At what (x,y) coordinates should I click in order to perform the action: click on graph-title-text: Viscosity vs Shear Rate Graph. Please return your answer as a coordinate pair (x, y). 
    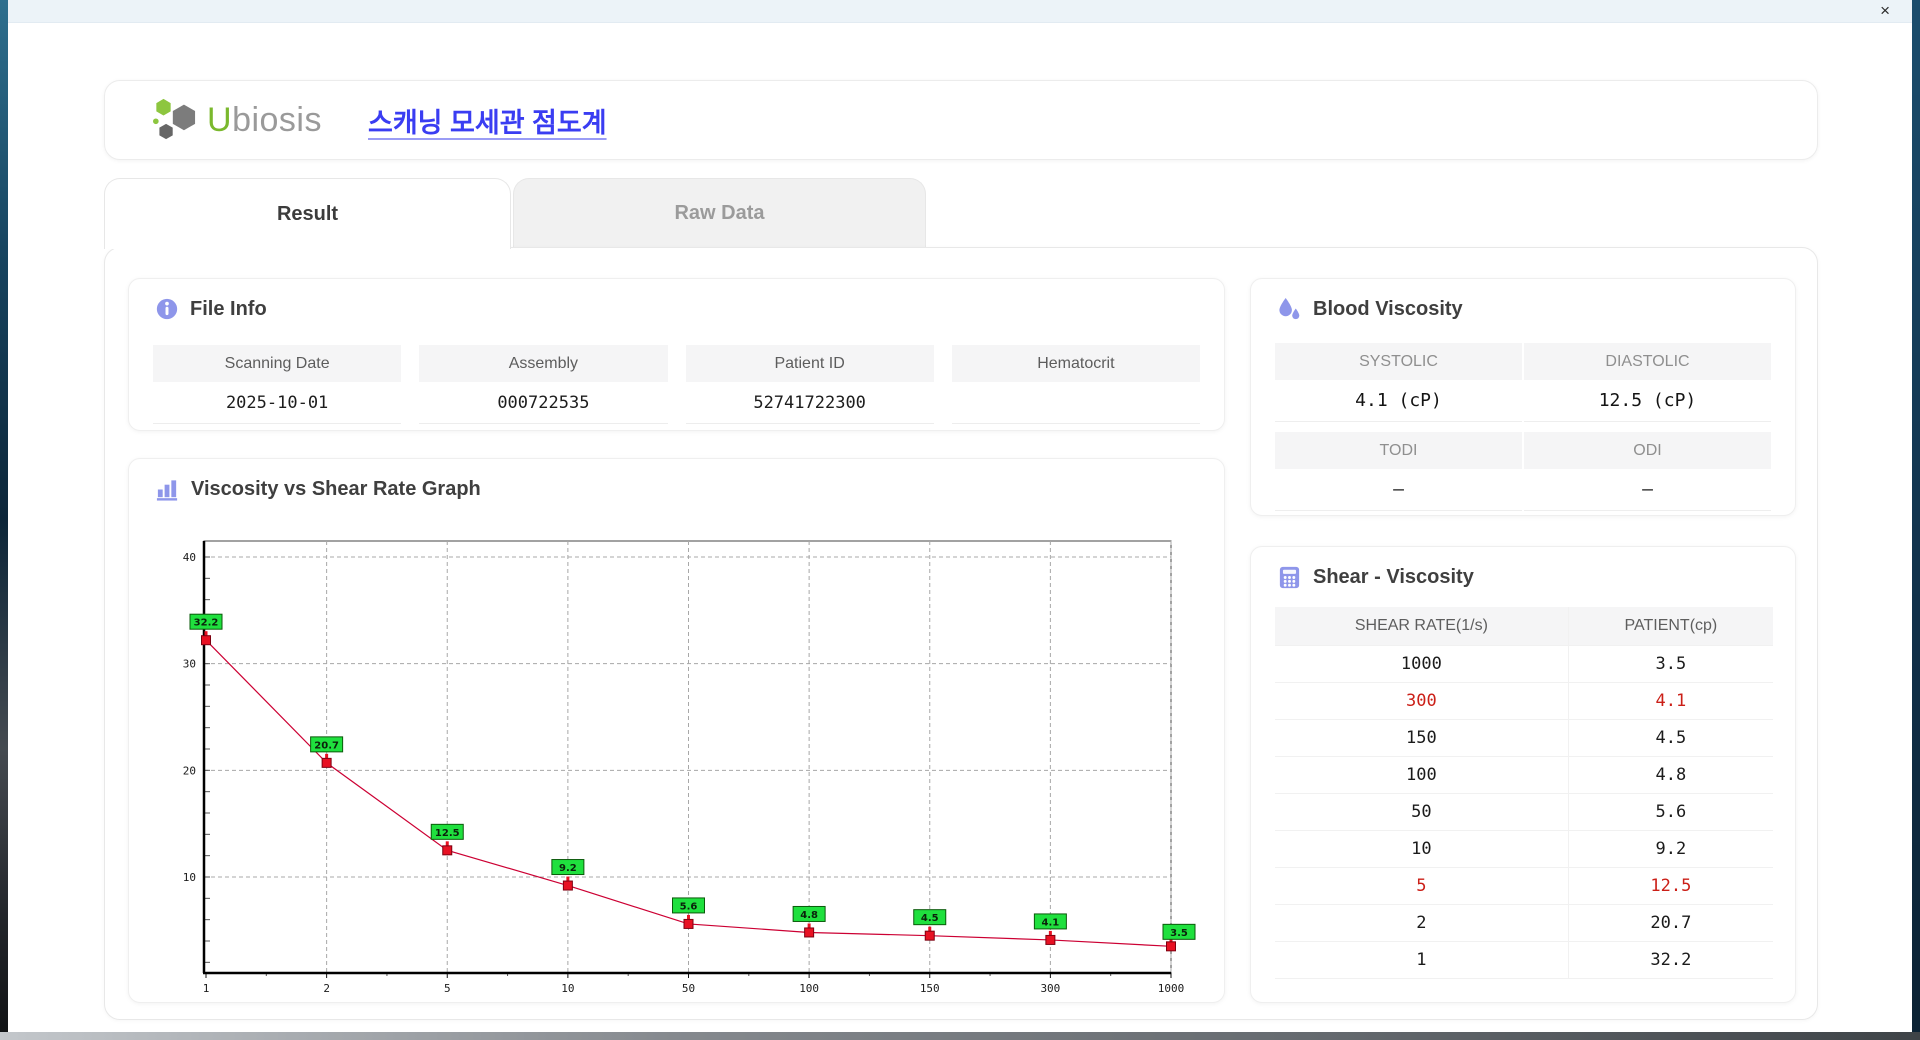
    Looking at the image, I should click on (336, 489).